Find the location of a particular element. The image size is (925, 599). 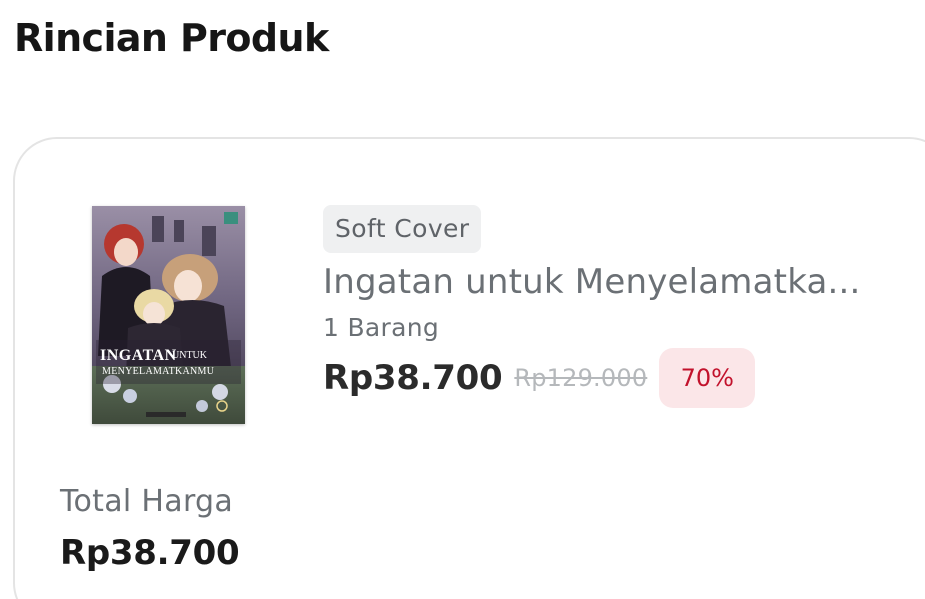

discount-badge: 70% is located at coordinates (707, 378).